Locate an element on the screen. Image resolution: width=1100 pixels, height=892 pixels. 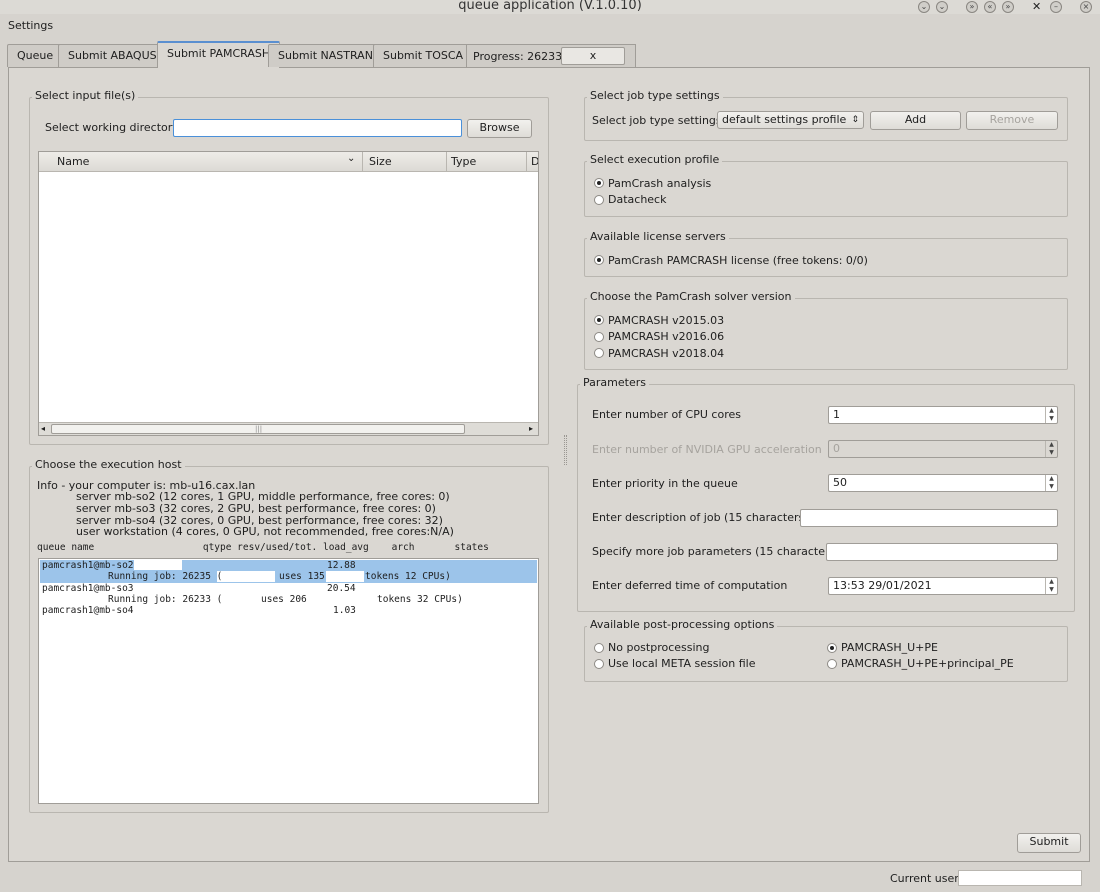
menu-bar: Settings is located at coordinates (550, 26).